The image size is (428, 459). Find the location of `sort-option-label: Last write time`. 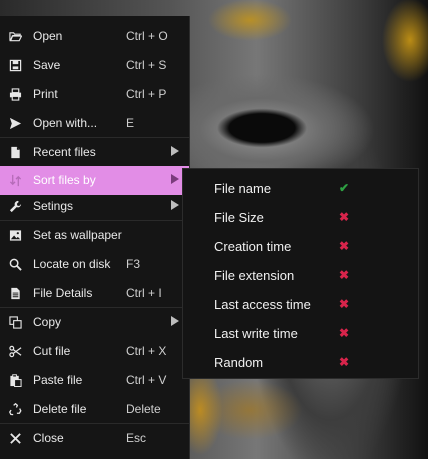

sort-option-label: Last write time is located at coordinates (256, 333).